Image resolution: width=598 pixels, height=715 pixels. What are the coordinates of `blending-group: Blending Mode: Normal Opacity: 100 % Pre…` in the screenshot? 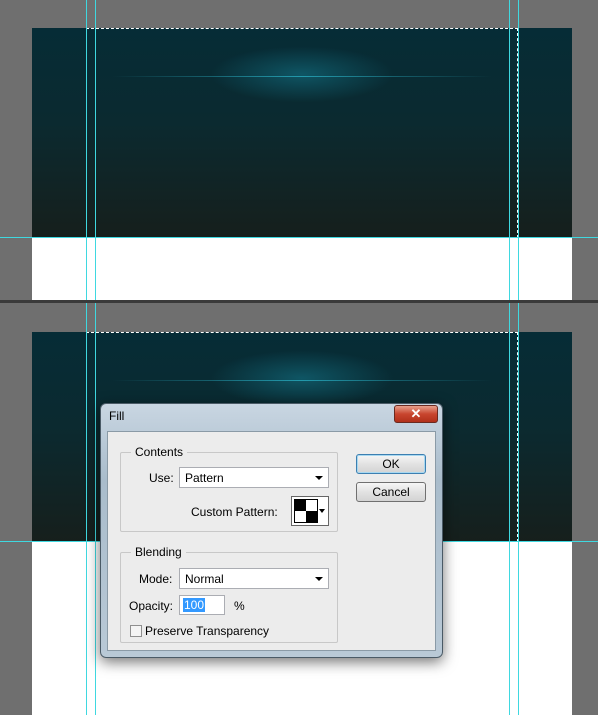 It's located at (229, 594).